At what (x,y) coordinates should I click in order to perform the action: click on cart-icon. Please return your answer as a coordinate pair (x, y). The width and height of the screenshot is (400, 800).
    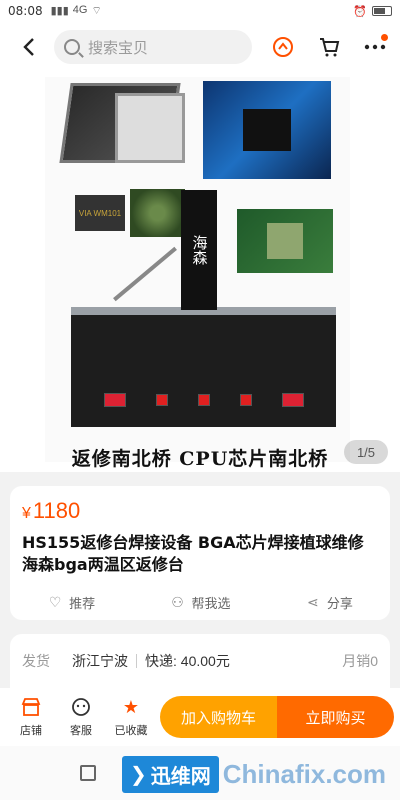
    Looking at the image, I should click on (329, 47).